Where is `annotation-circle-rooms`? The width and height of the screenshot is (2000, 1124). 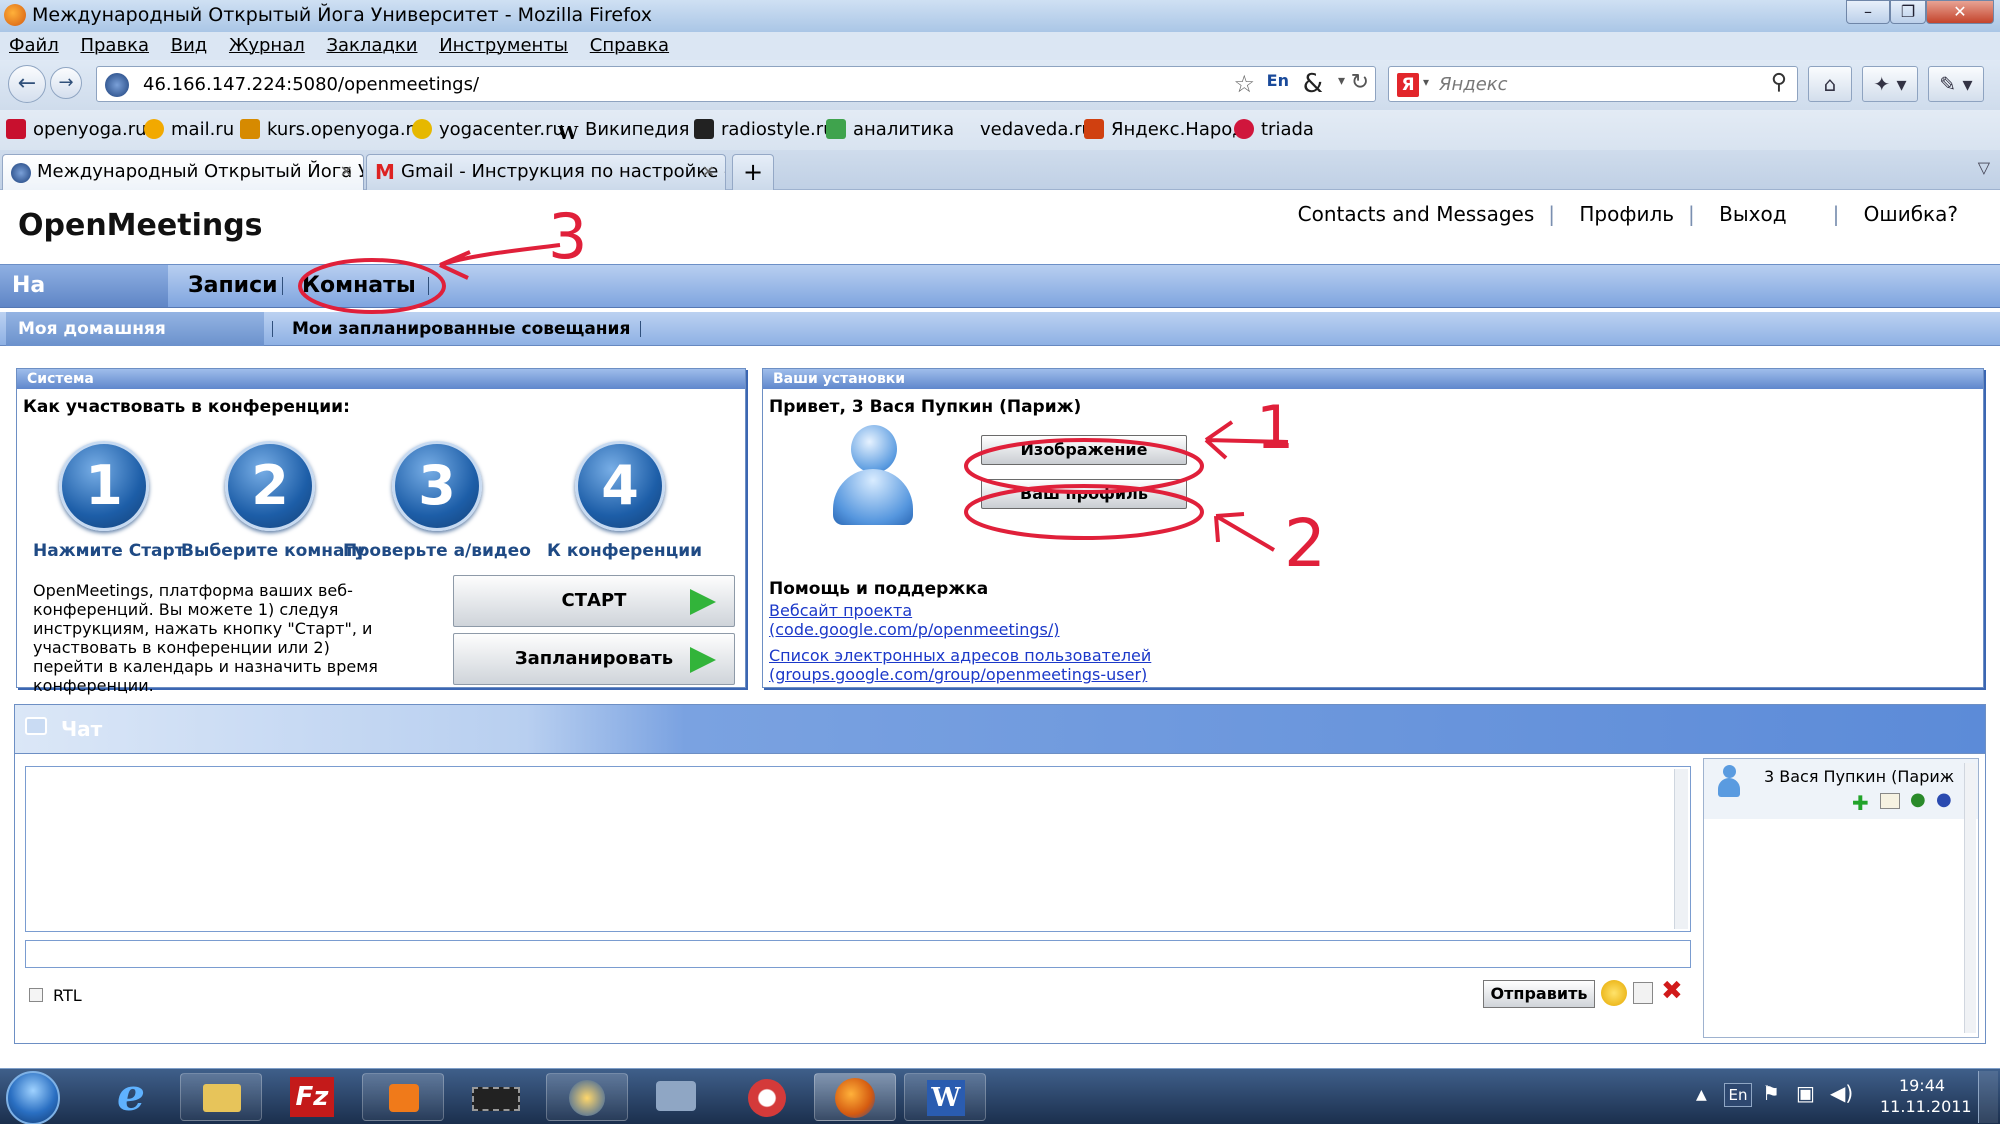 annotation-circle-rooms is located at coordinates (372, 286).